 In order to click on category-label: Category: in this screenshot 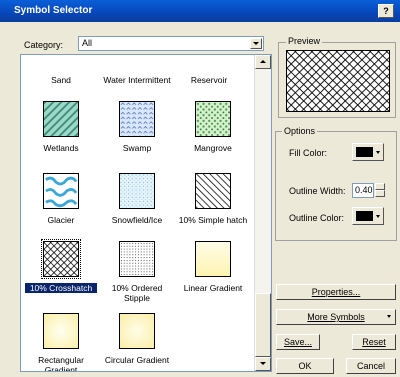, I will do `click(44, 45)`.